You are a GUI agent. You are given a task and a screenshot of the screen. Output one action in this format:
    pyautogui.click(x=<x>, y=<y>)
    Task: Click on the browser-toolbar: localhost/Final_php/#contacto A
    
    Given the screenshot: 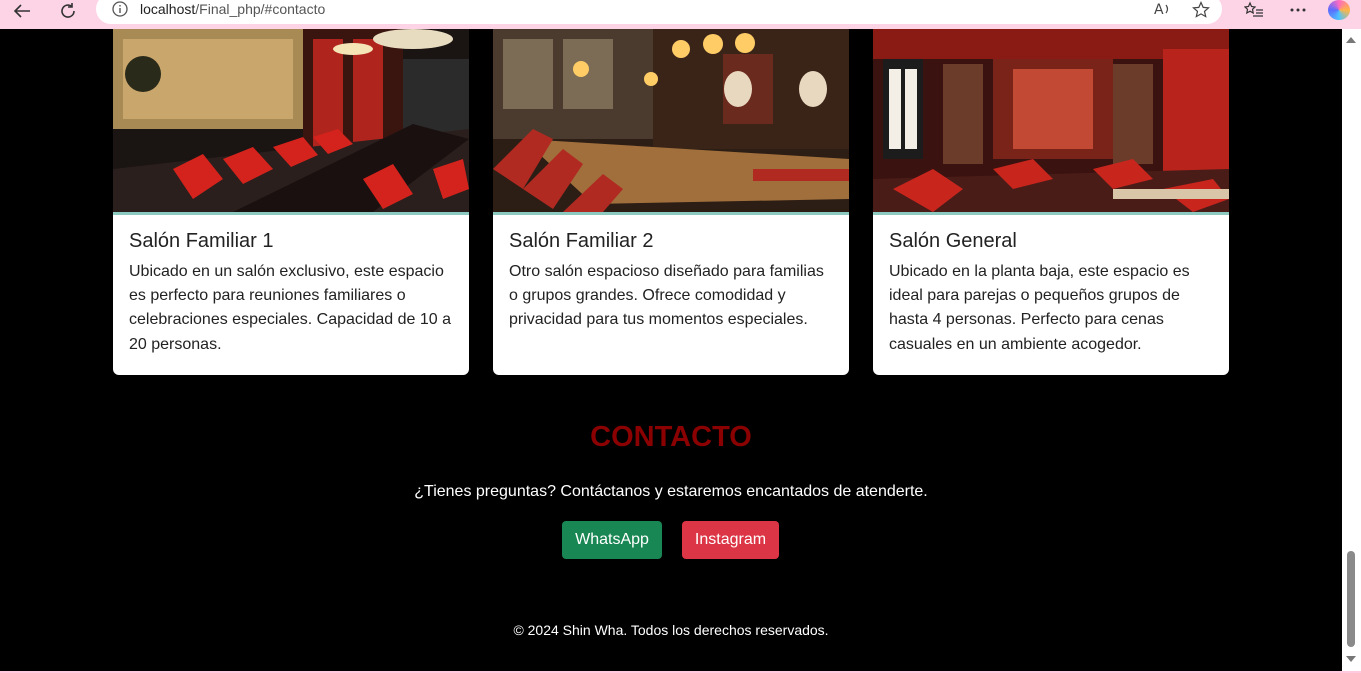 What is the action you would take?
    pyautogui.click(x=680, y=14)
    